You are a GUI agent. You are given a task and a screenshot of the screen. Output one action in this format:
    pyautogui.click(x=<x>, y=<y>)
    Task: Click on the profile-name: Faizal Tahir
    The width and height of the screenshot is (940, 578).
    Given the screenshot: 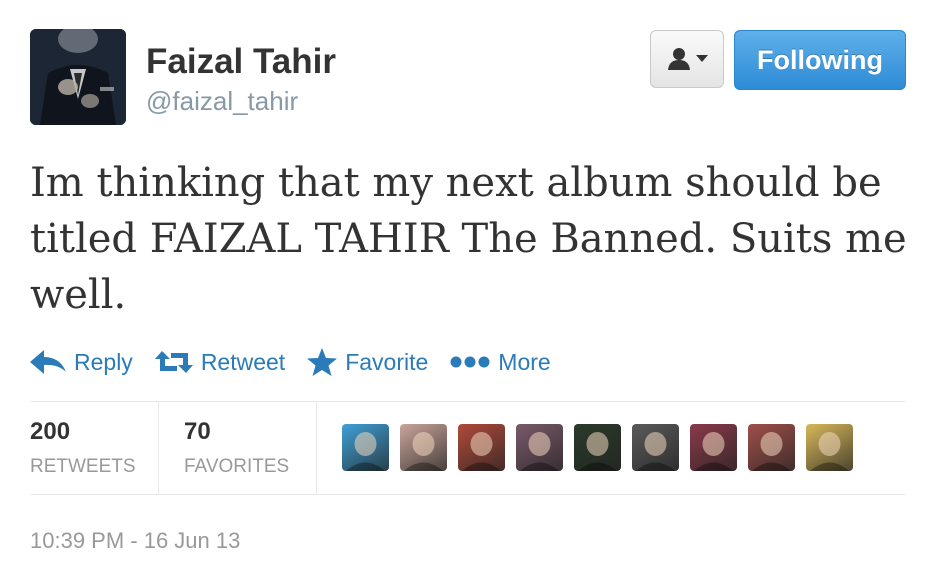 What is the action you would take?
    pyautogui.click(x=241, y=62)
    